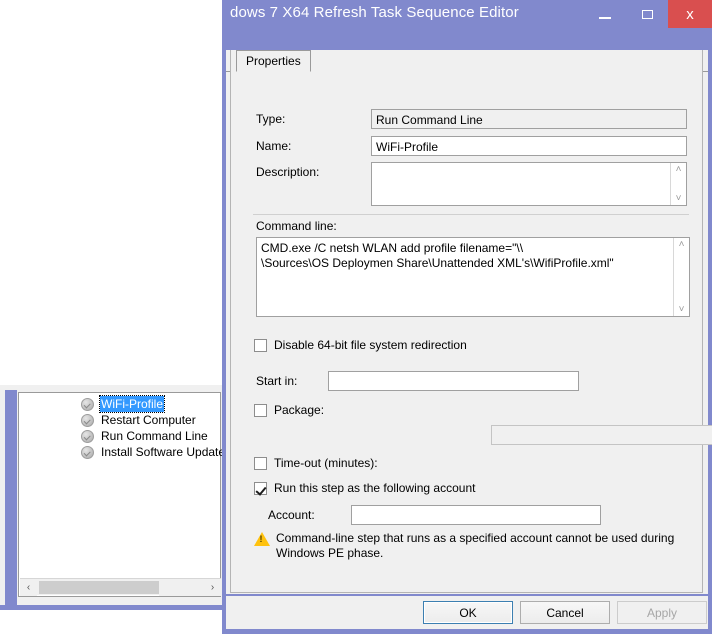  Describe the element at coordinates (260, 410) in the screenshot. I see `package-checkbox` at that location.